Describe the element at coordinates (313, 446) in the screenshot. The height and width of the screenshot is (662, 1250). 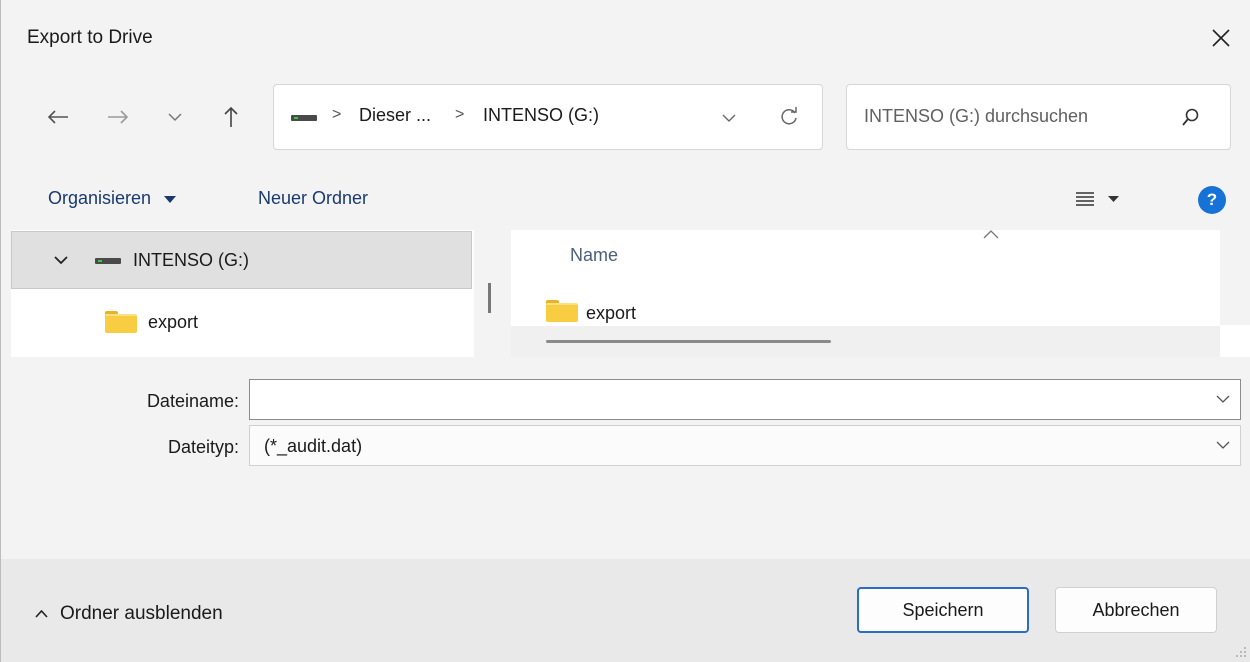
I see `filetype-value: (*_audit.dat)` at that location.